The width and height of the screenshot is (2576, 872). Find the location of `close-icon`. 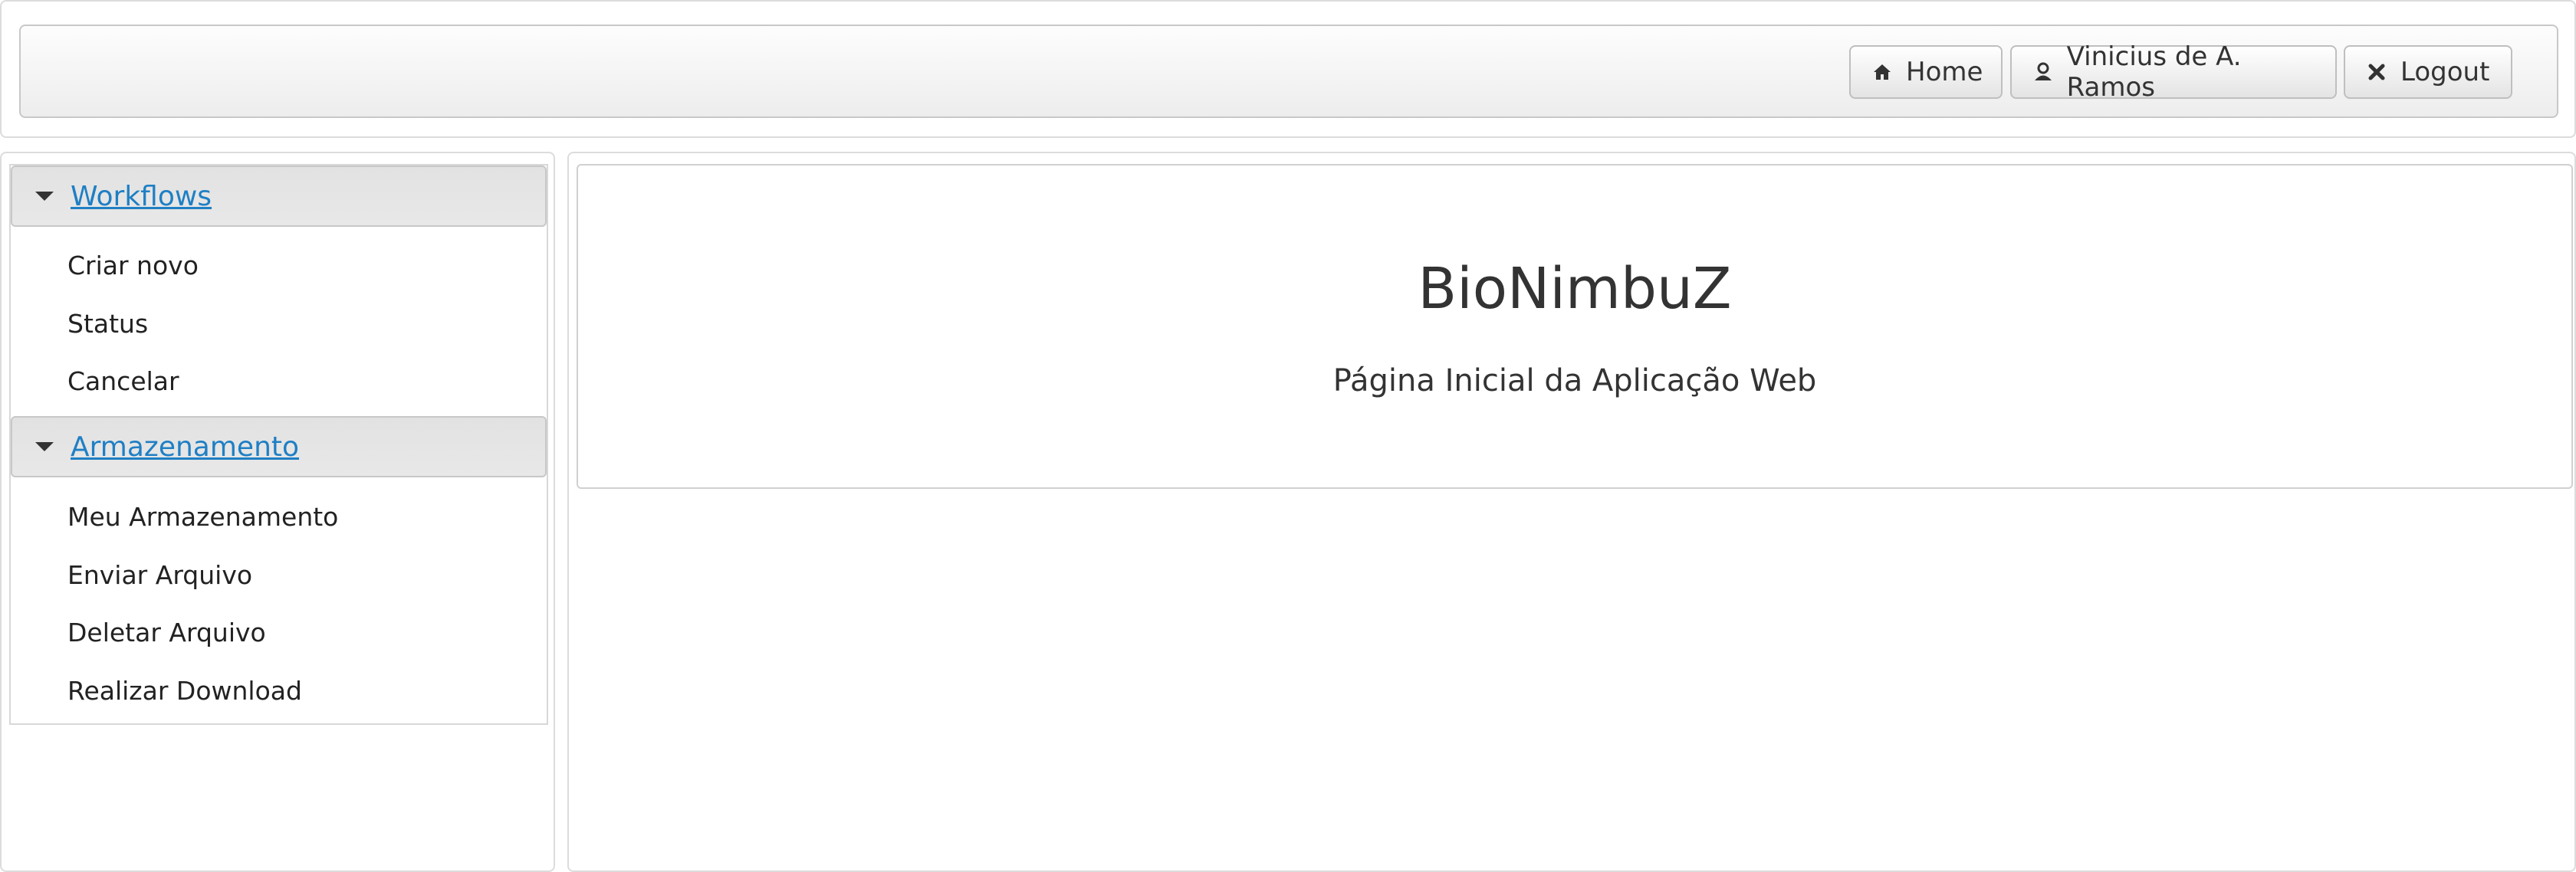

close-icon is located at coordinates (2376, 72).